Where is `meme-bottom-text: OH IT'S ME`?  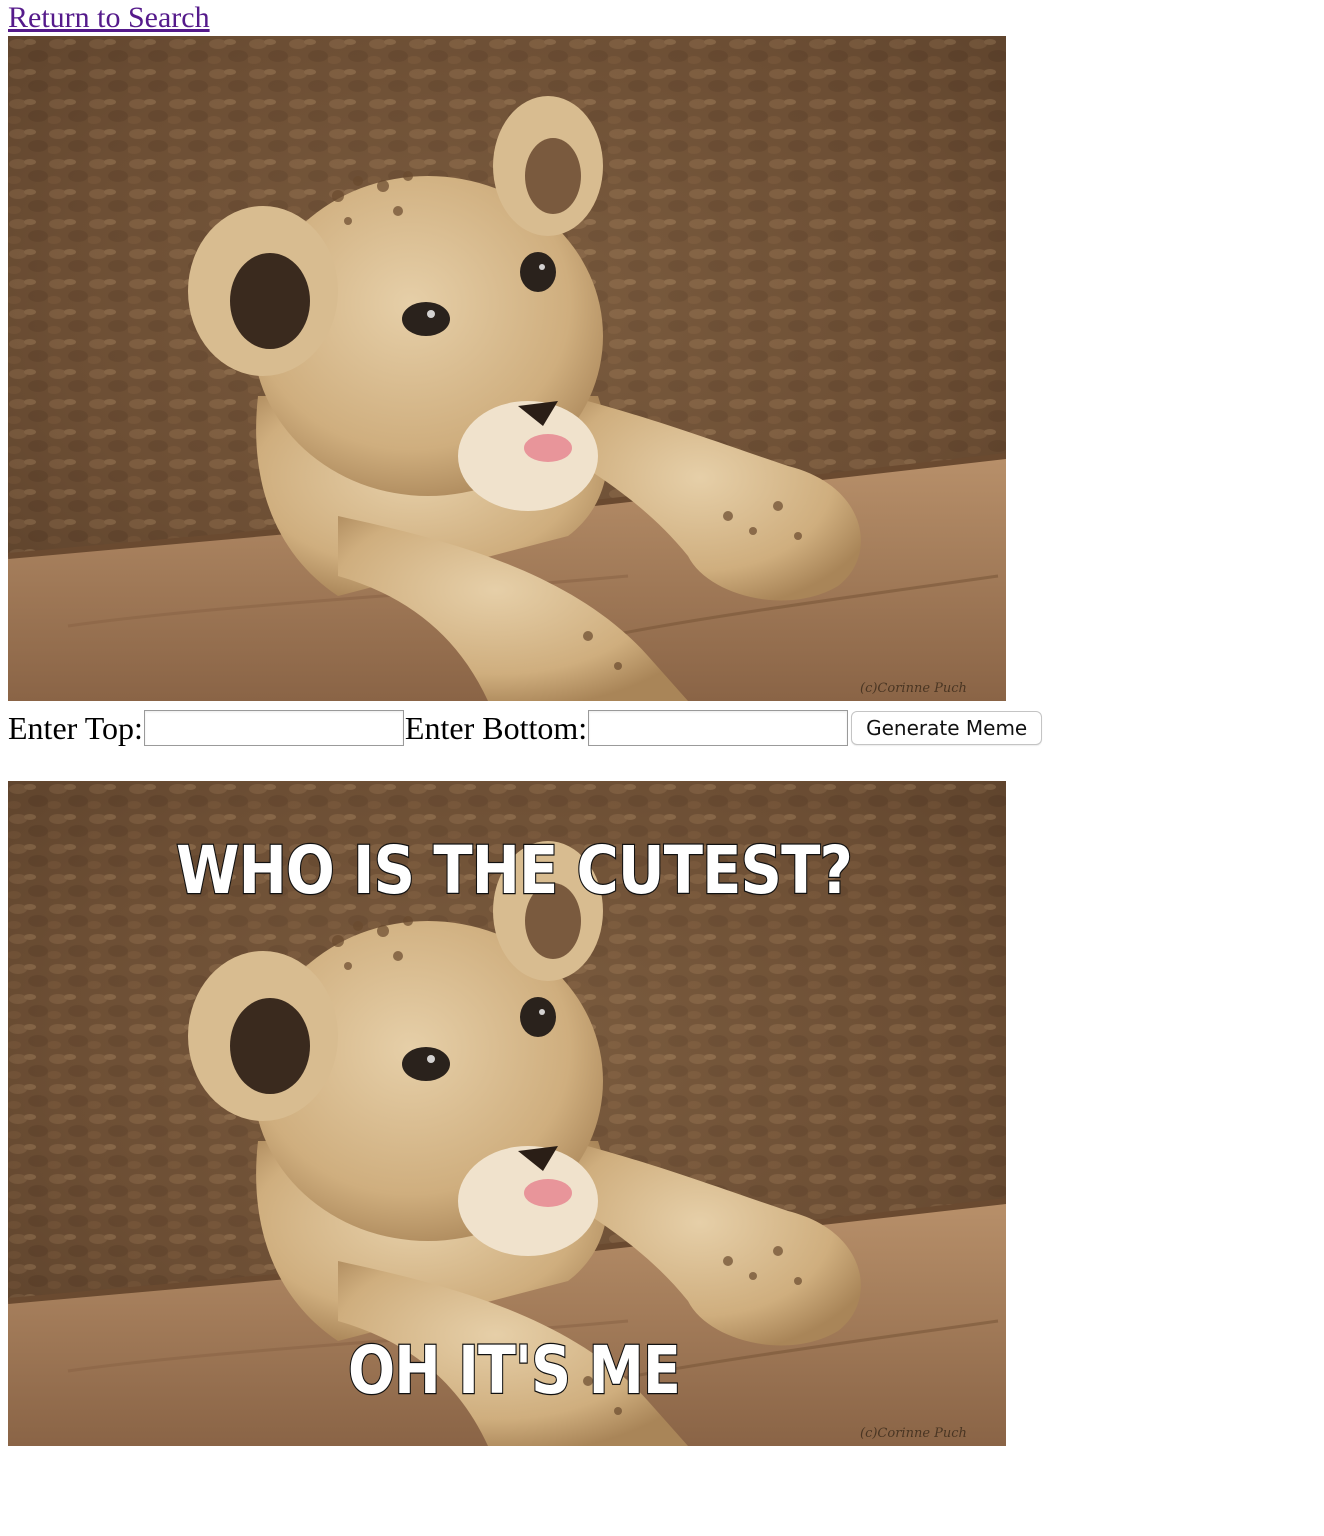
meme-bottom-text: OH IT'S ME is located at coordinates (514, 1370).